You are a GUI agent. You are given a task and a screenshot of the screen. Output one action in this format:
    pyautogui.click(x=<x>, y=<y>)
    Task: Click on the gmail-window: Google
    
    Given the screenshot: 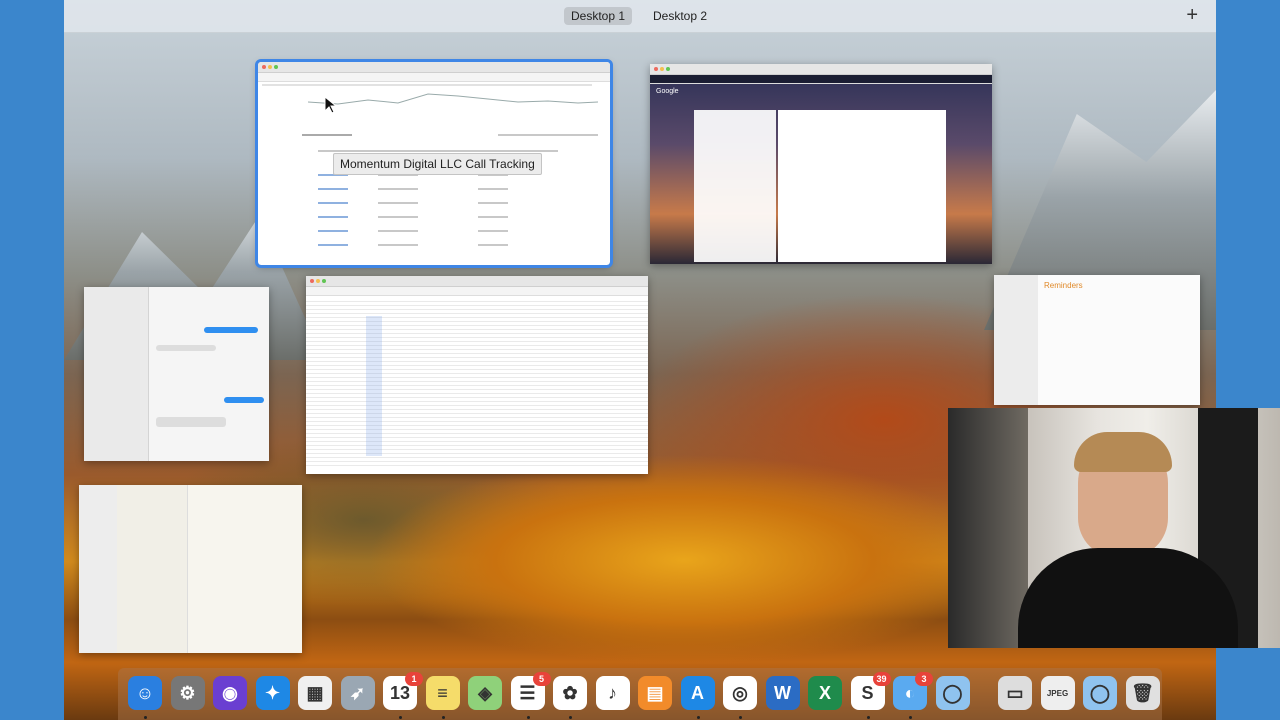 What is the action you would take?
    pyautogui.click(x=821, y=164)
    